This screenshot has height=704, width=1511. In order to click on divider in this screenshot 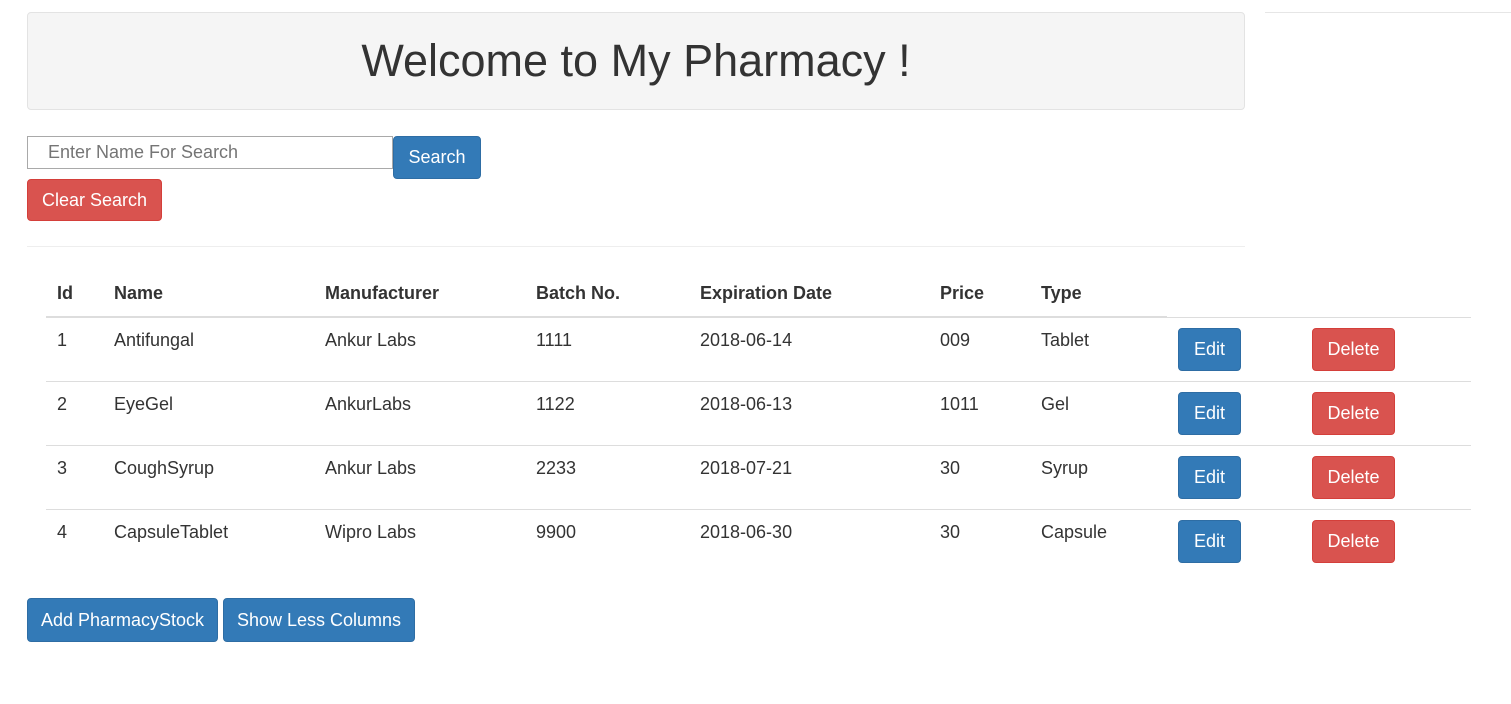, I will do `click(636, 246)`.